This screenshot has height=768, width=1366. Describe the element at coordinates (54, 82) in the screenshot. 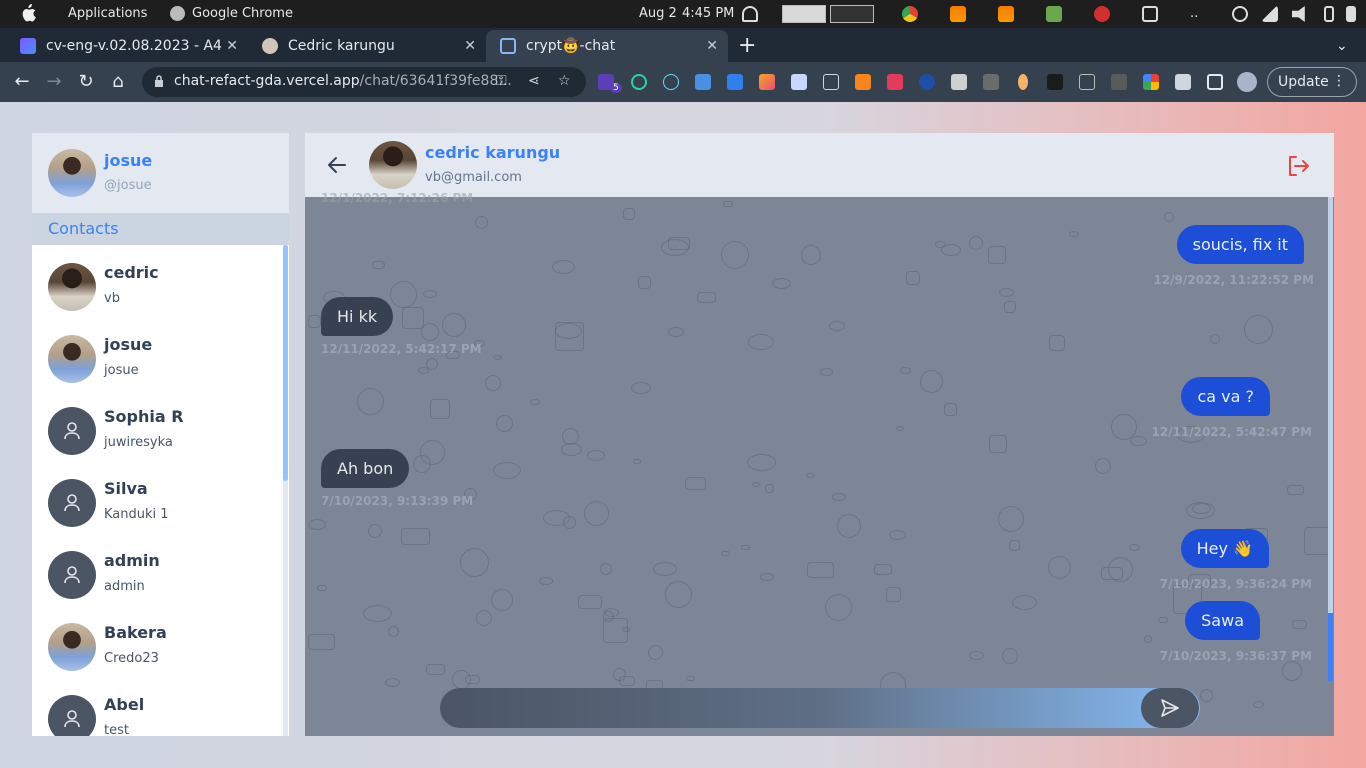

I see `forward-arrow-icon: →` at that location.